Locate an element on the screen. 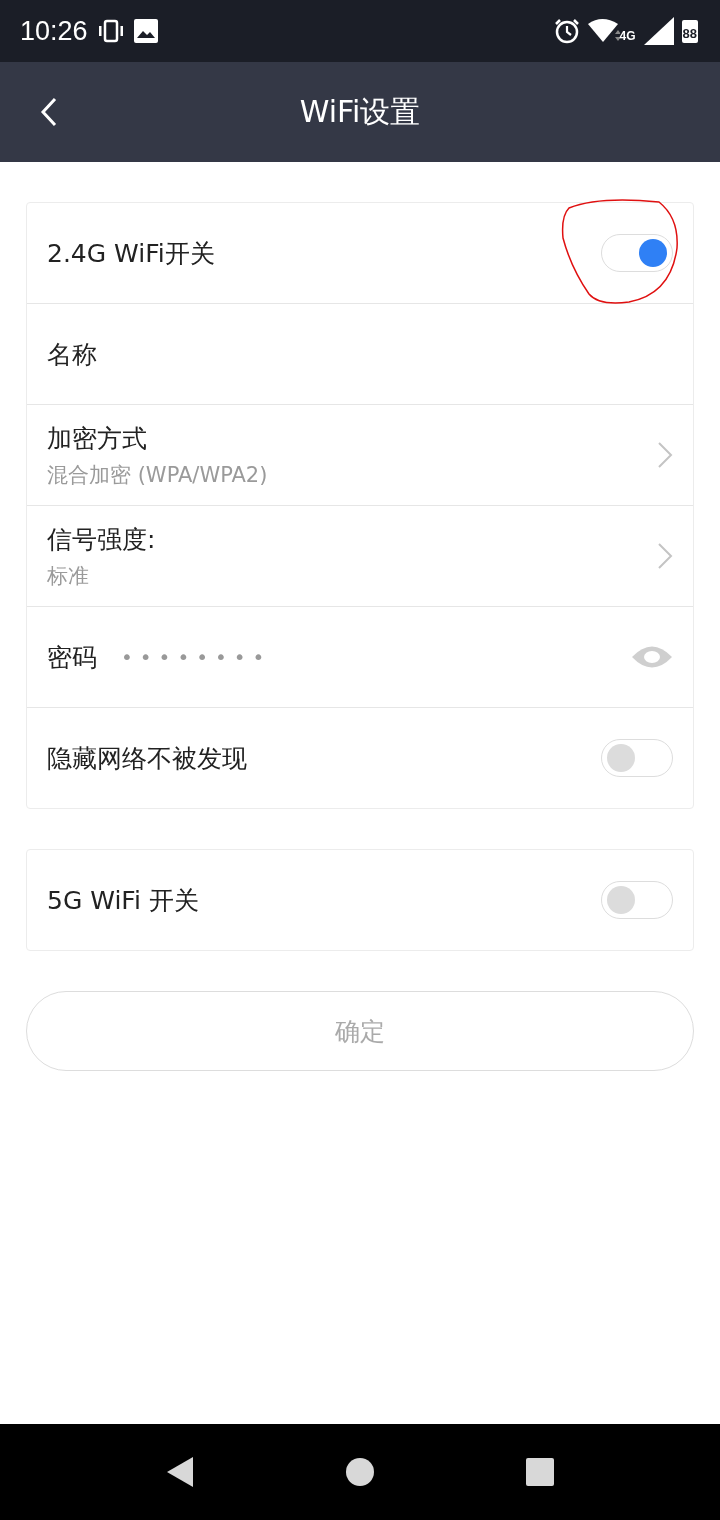  home-icon is located at coordinates (360, 1472).